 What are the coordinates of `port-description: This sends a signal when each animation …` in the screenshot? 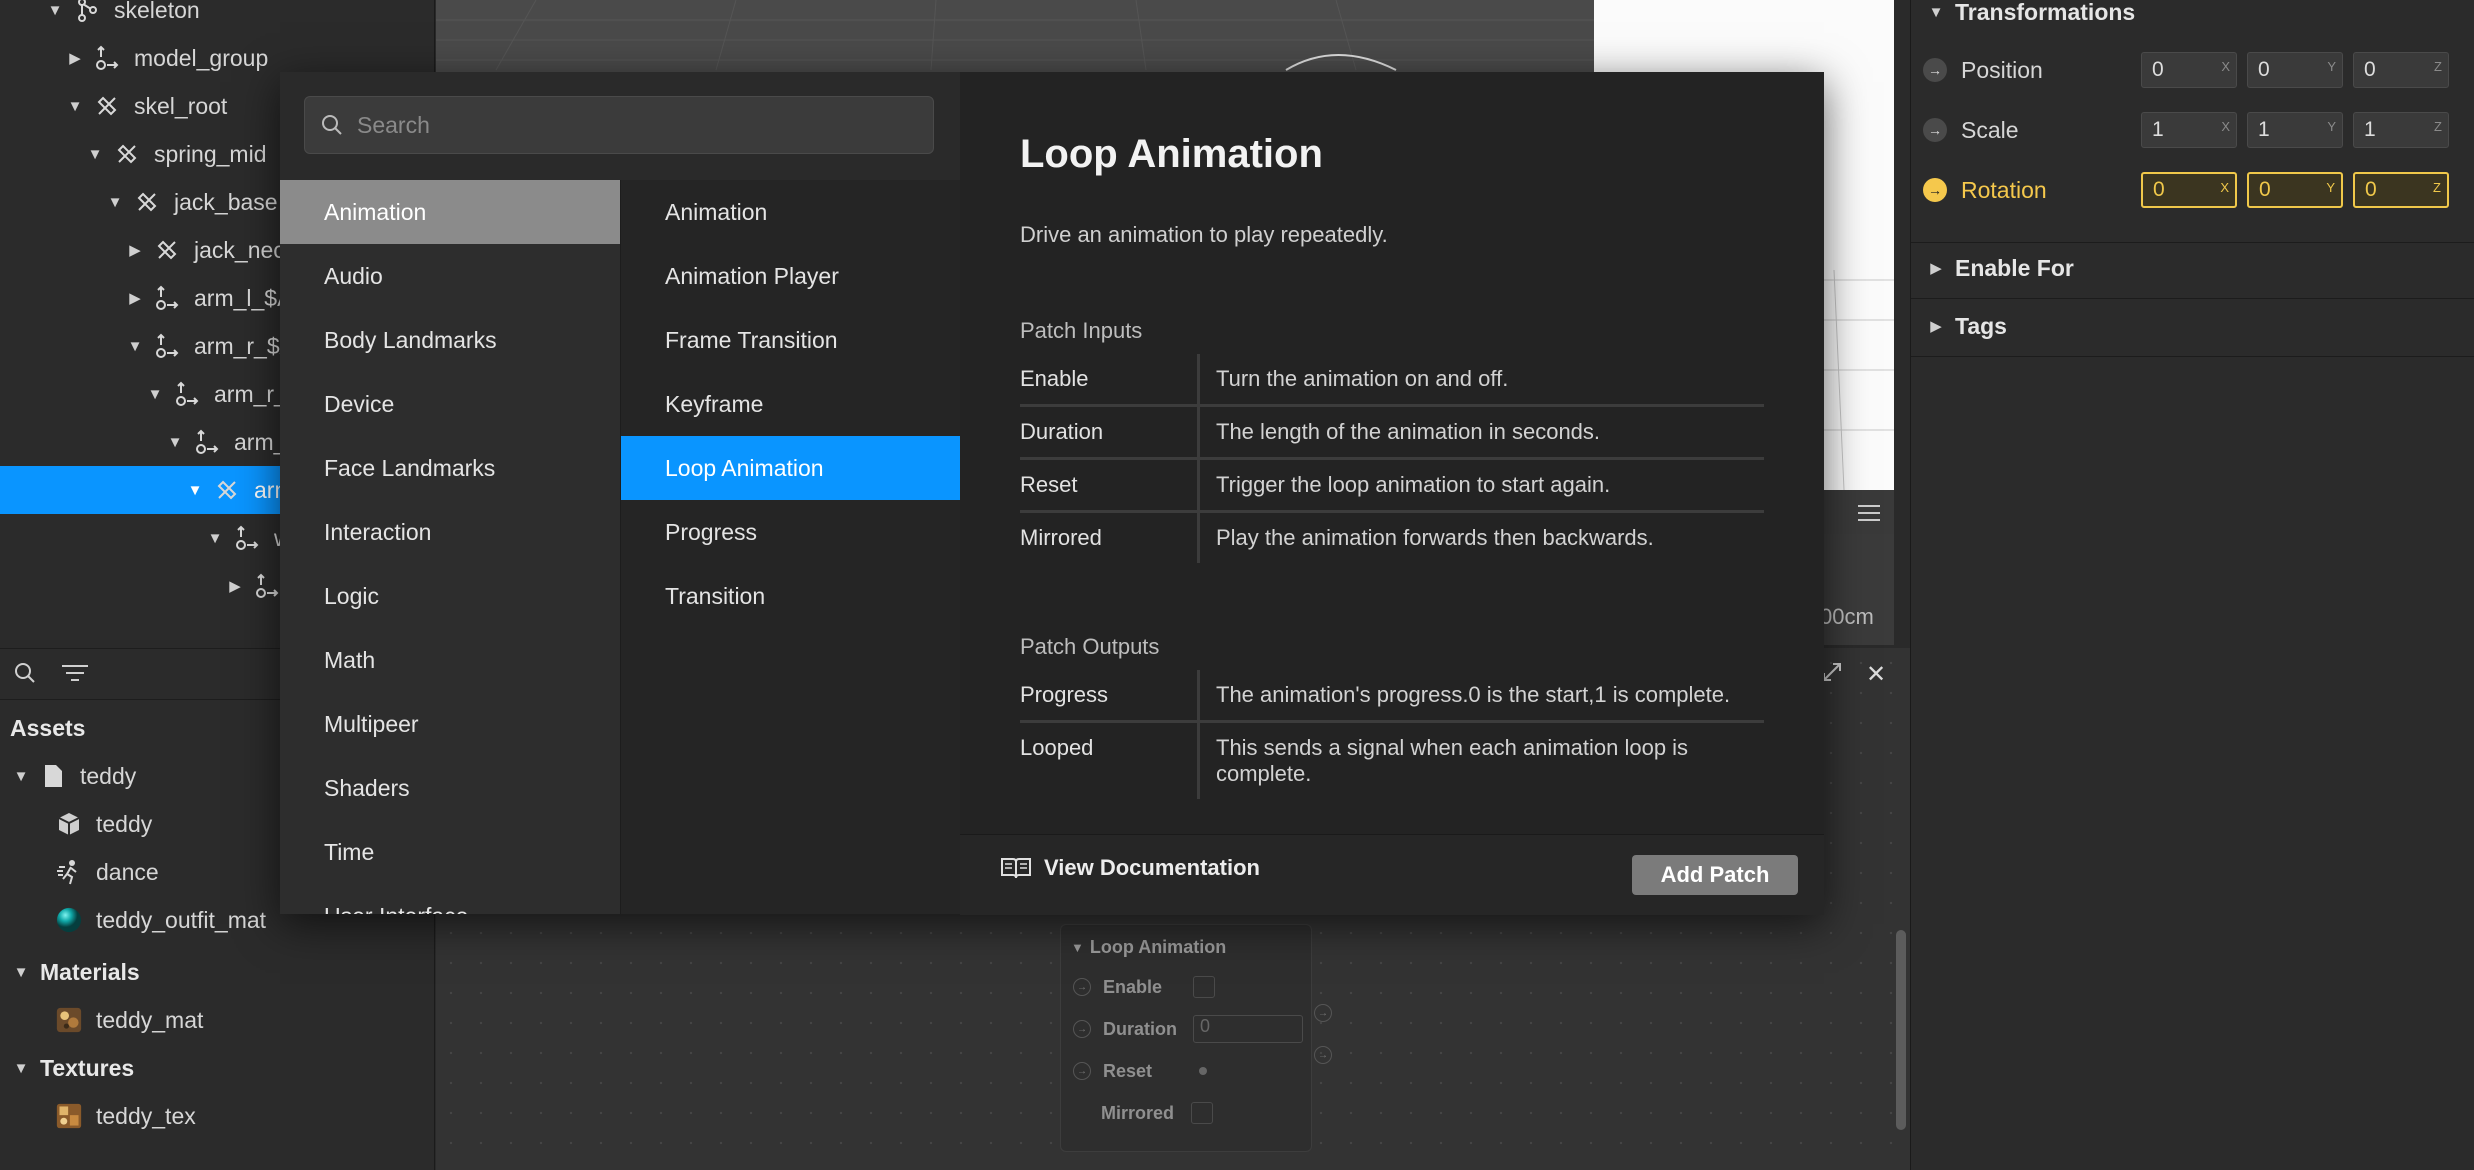 It's located at (1452, 760).